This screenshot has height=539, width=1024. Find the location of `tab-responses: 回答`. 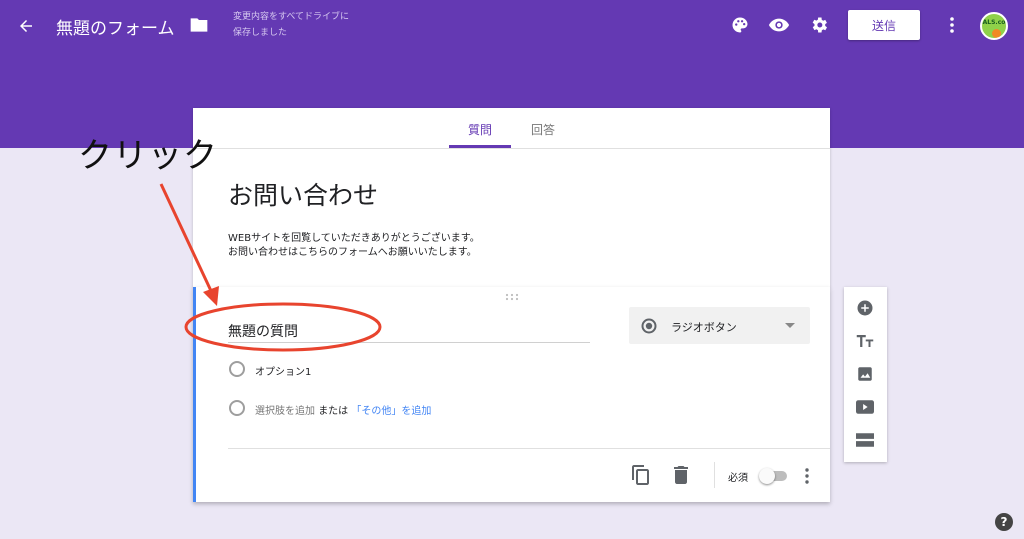

tab-responses: 回答 is located at coordinates (543, 129).